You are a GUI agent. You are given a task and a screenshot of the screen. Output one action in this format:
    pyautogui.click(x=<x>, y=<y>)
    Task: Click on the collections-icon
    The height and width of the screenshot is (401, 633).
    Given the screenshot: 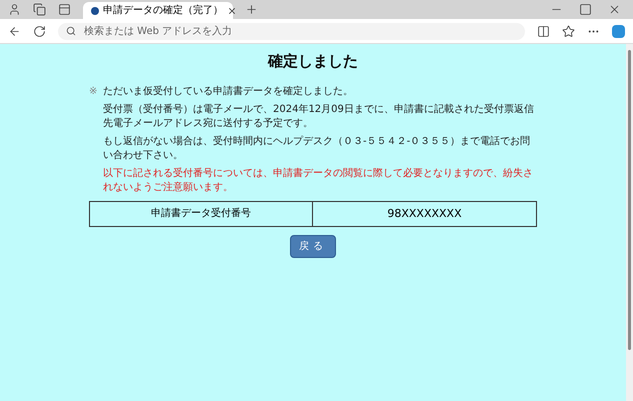 What is the action you would take?
    pyautogui.click(x=39, y=9)
    